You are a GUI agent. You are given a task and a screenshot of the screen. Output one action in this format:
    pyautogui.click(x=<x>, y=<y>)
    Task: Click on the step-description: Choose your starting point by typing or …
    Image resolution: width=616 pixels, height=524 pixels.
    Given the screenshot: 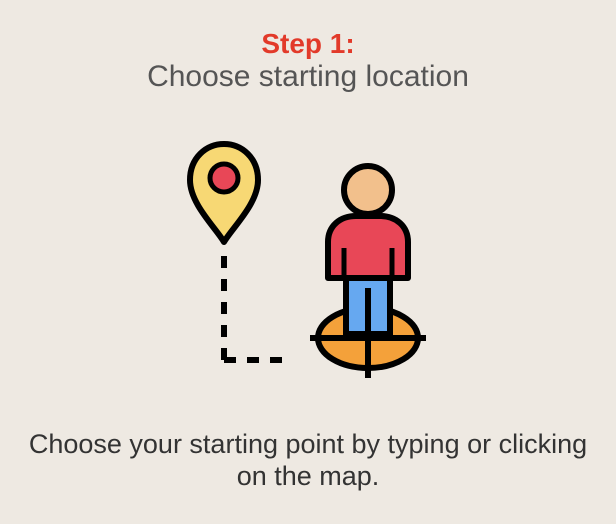 What is the action you would take?
    pyautogui.click(x=308, y=460)
    